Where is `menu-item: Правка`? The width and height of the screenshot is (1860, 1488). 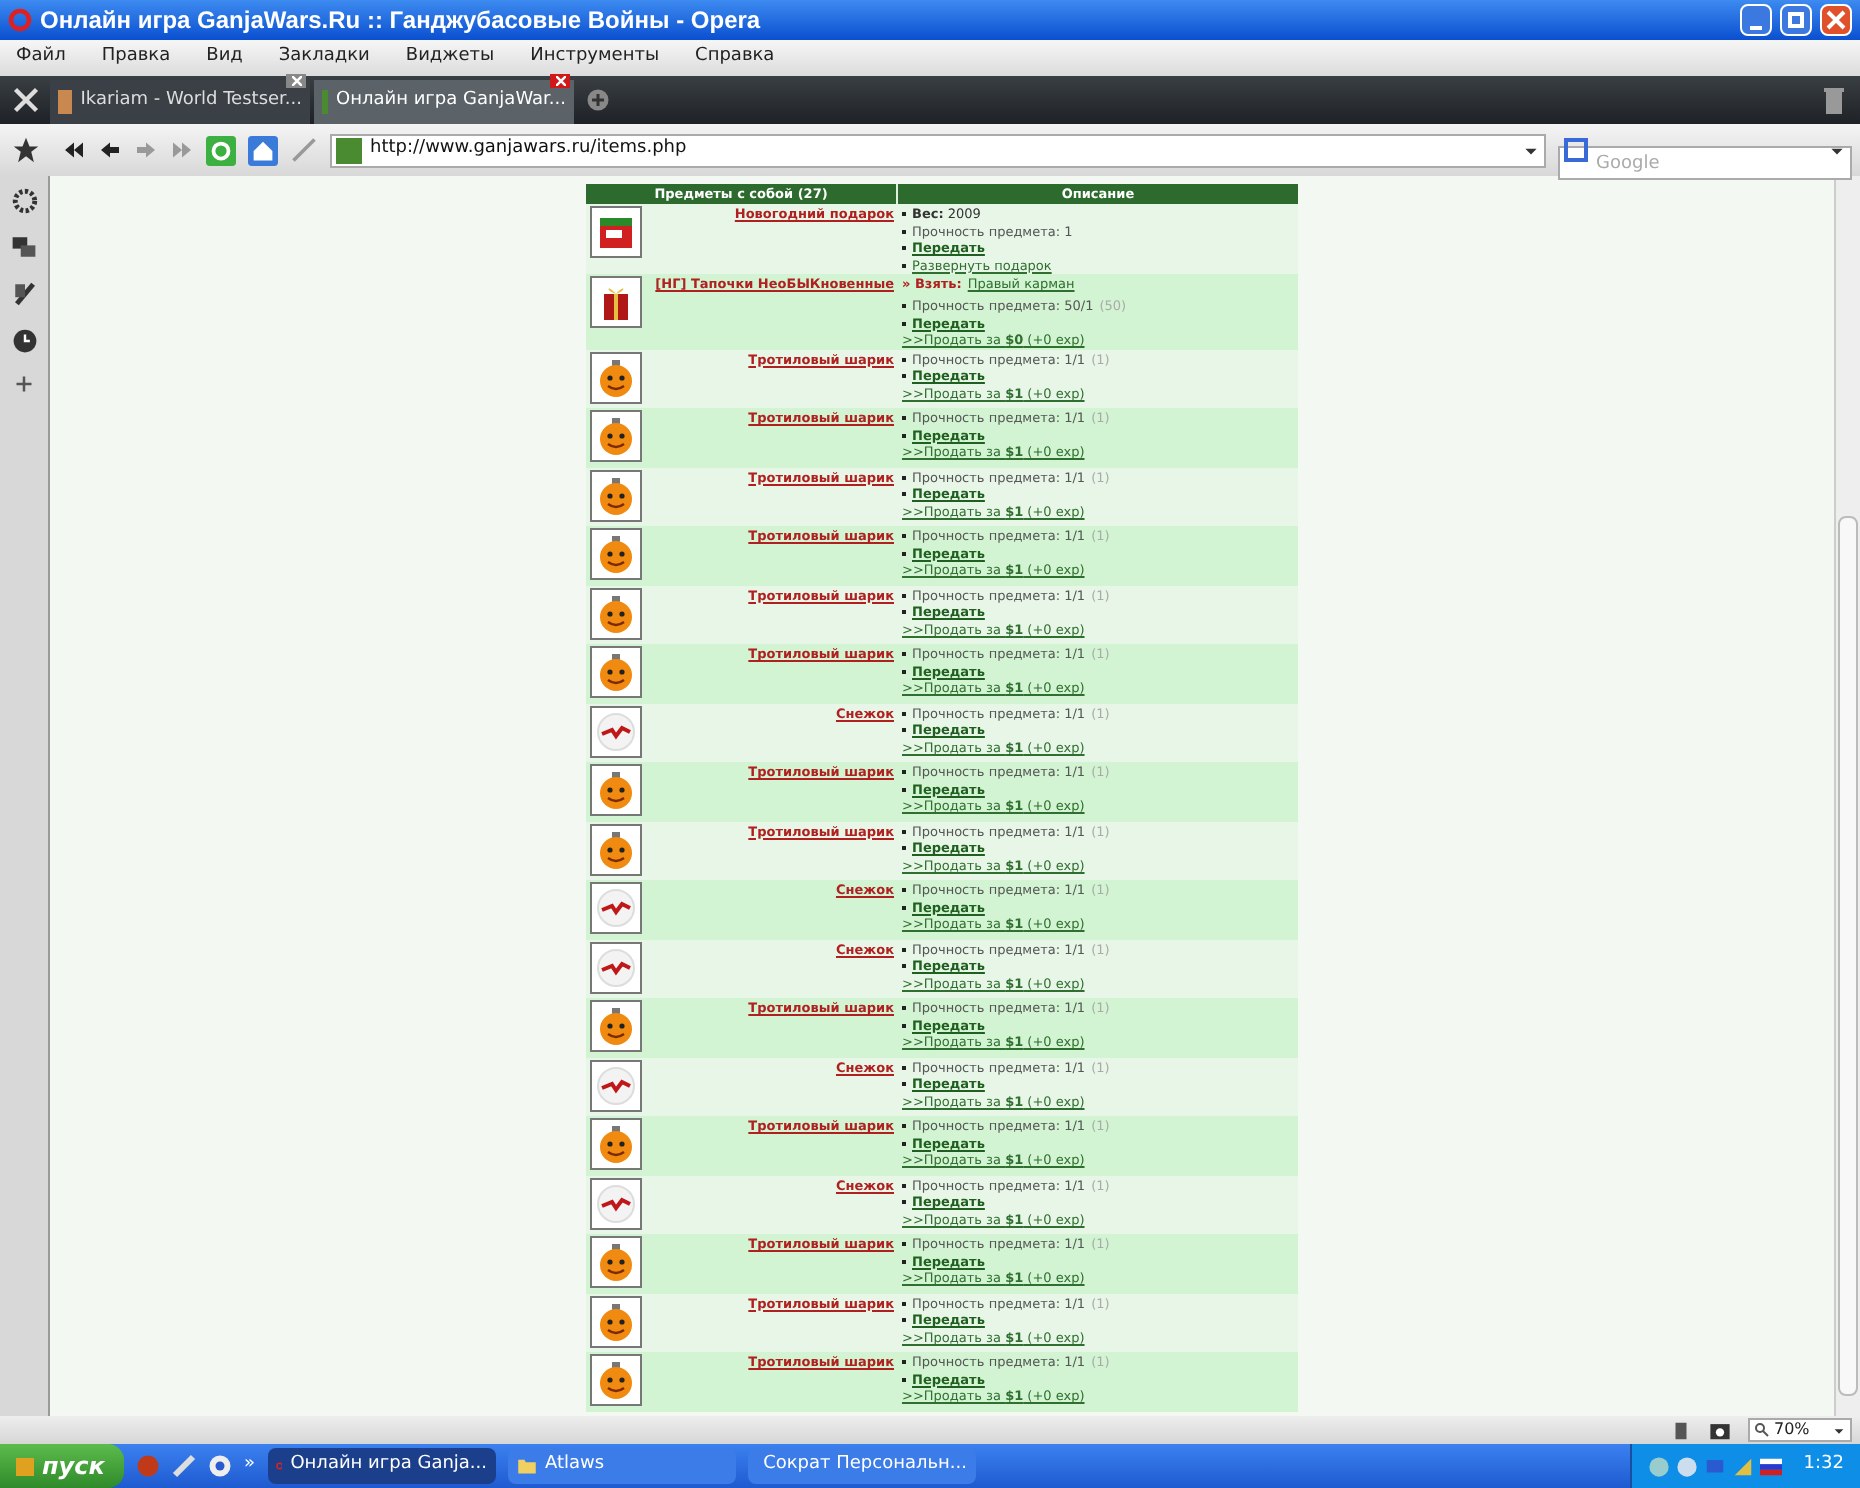 menu-item: Правка is located at coordinates (136, 58).